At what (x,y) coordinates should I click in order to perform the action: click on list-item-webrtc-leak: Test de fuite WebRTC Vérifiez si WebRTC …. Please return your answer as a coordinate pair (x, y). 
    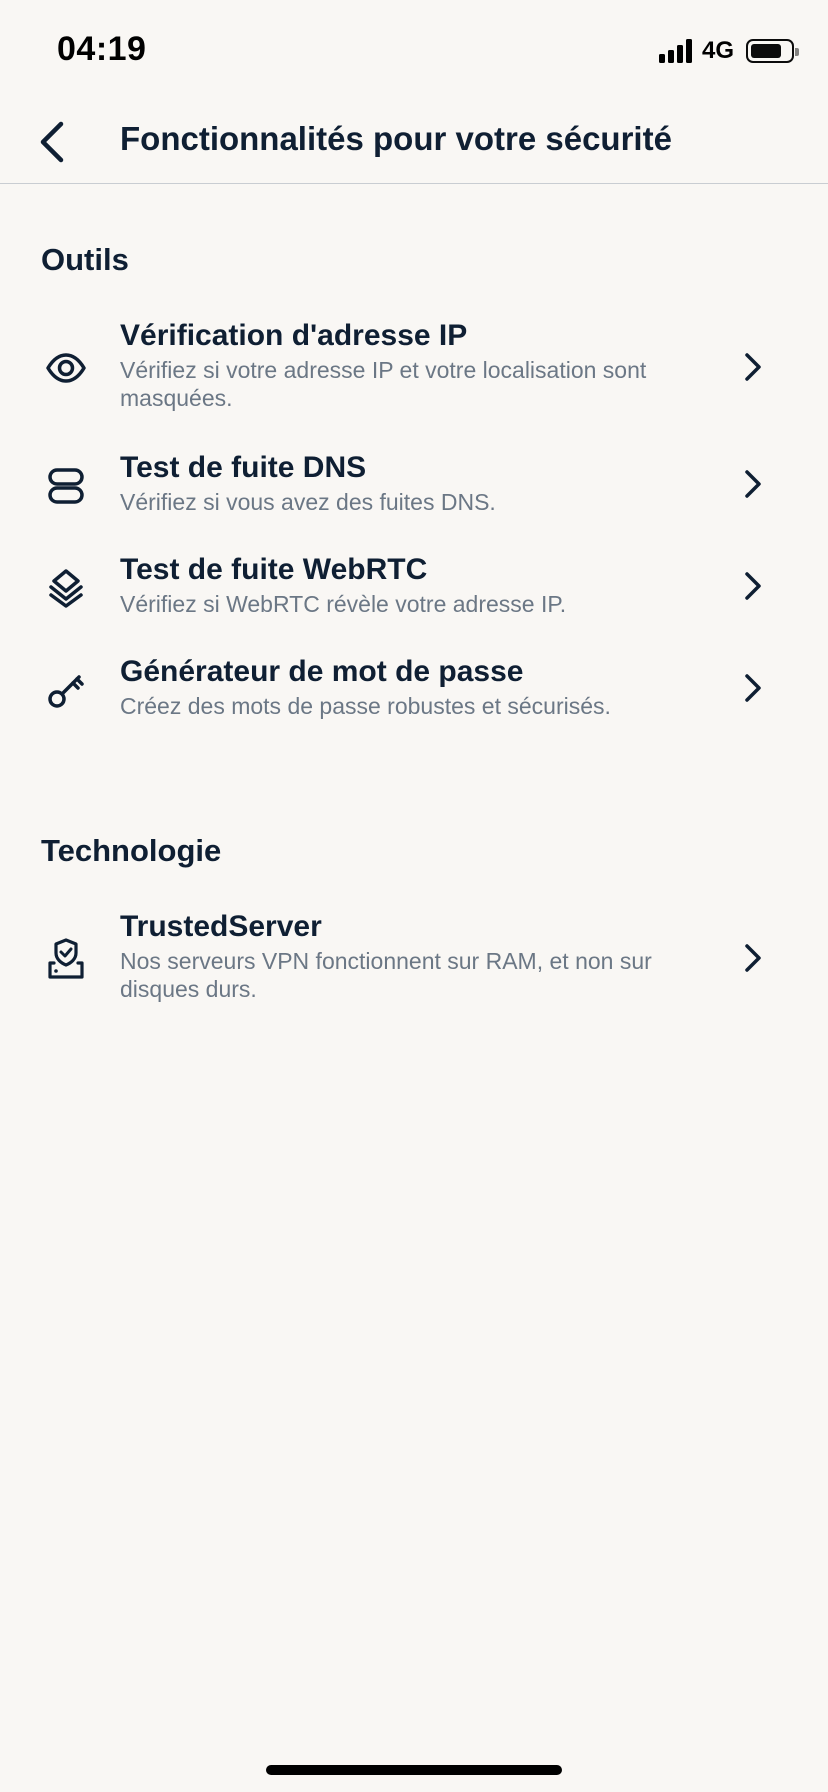
    Looking at the image, I should click on (414, 588).